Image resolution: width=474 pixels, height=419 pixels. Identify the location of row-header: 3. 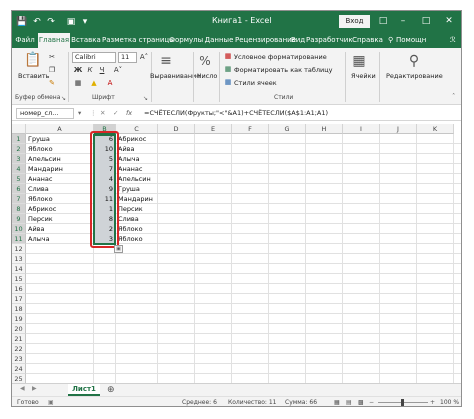
(19, 159).